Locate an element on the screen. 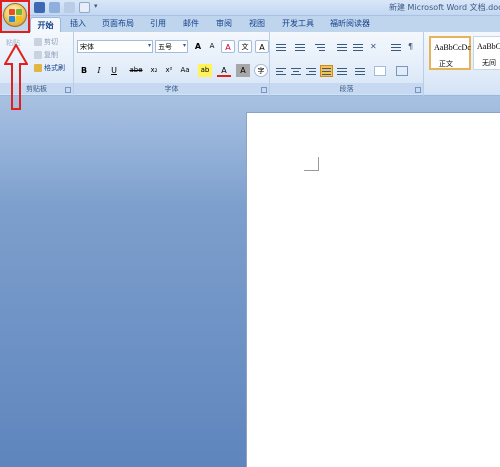 This screenshot has height=467, width=500. font-family-value: 宋体 is located at coordinates (87, 47).